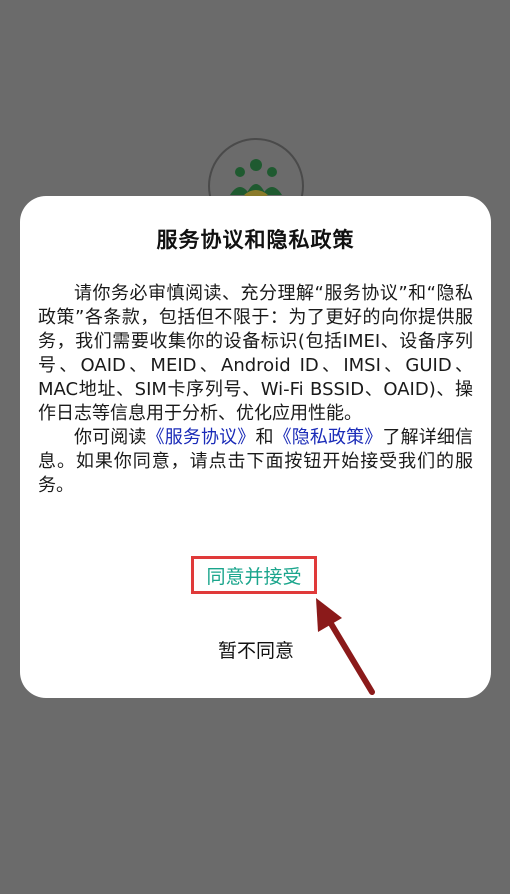 The width and height of the screenshot is (510, 894). I want to click on dialog-title: 服务协议和隐私政策, so click(255, 240).